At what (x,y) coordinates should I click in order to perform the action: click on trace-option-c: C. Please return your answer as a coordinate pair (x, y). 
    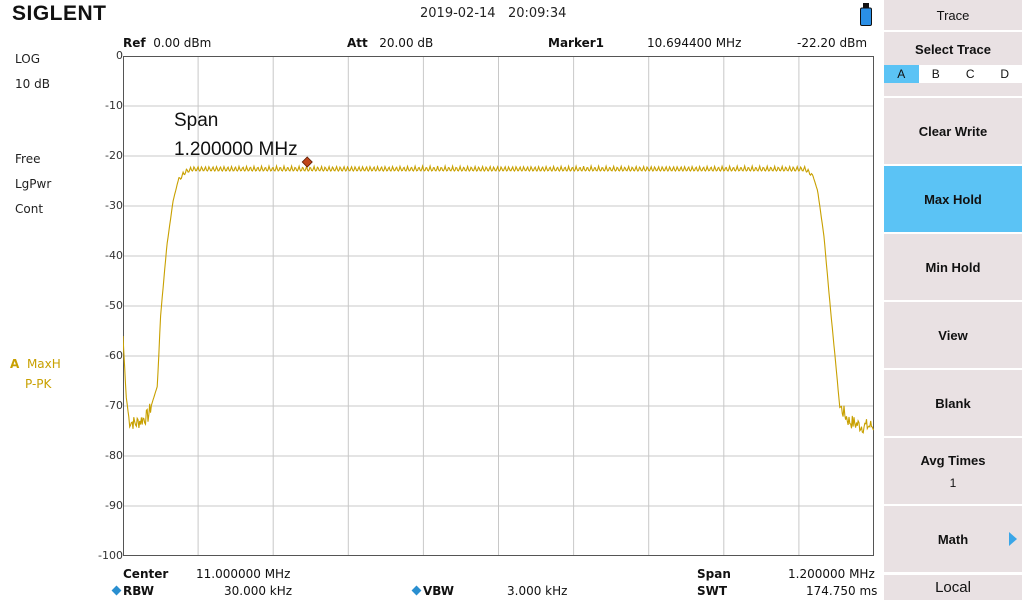
    Looking at the image, I should click on (970, 74).